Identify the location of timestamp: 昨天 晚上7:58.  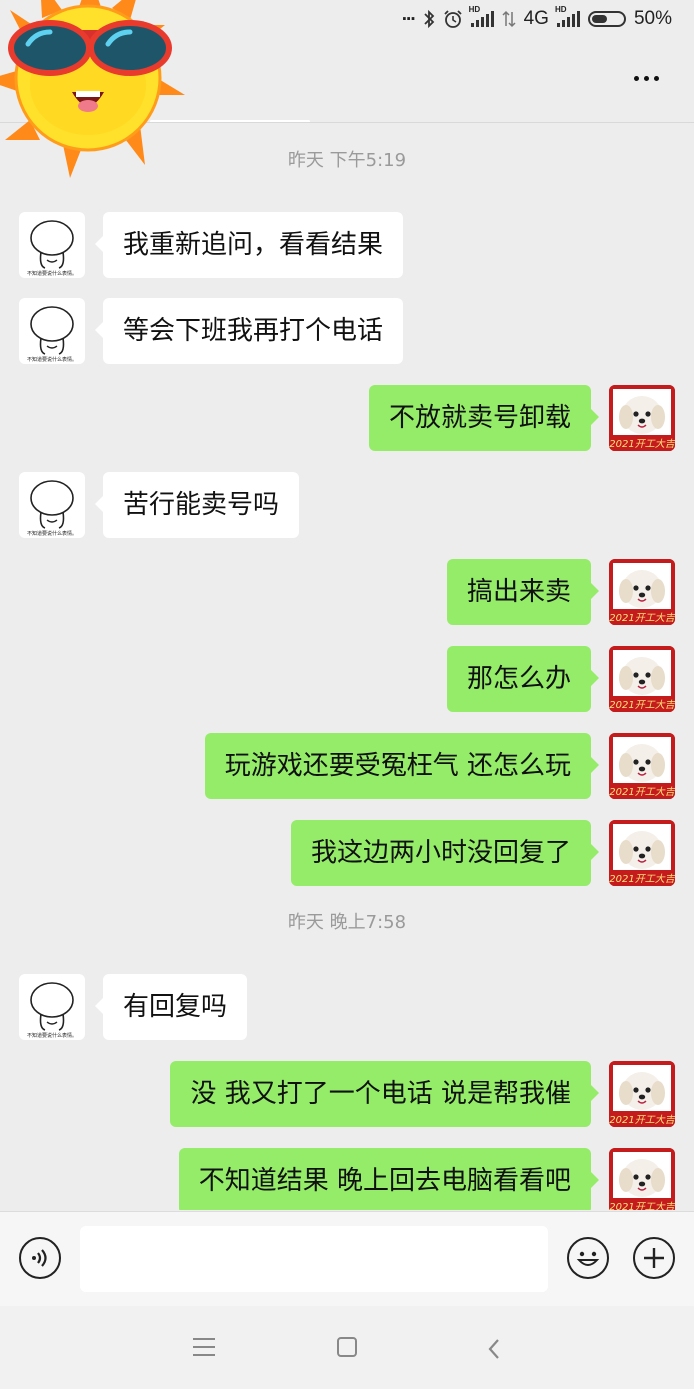
(347, 922).